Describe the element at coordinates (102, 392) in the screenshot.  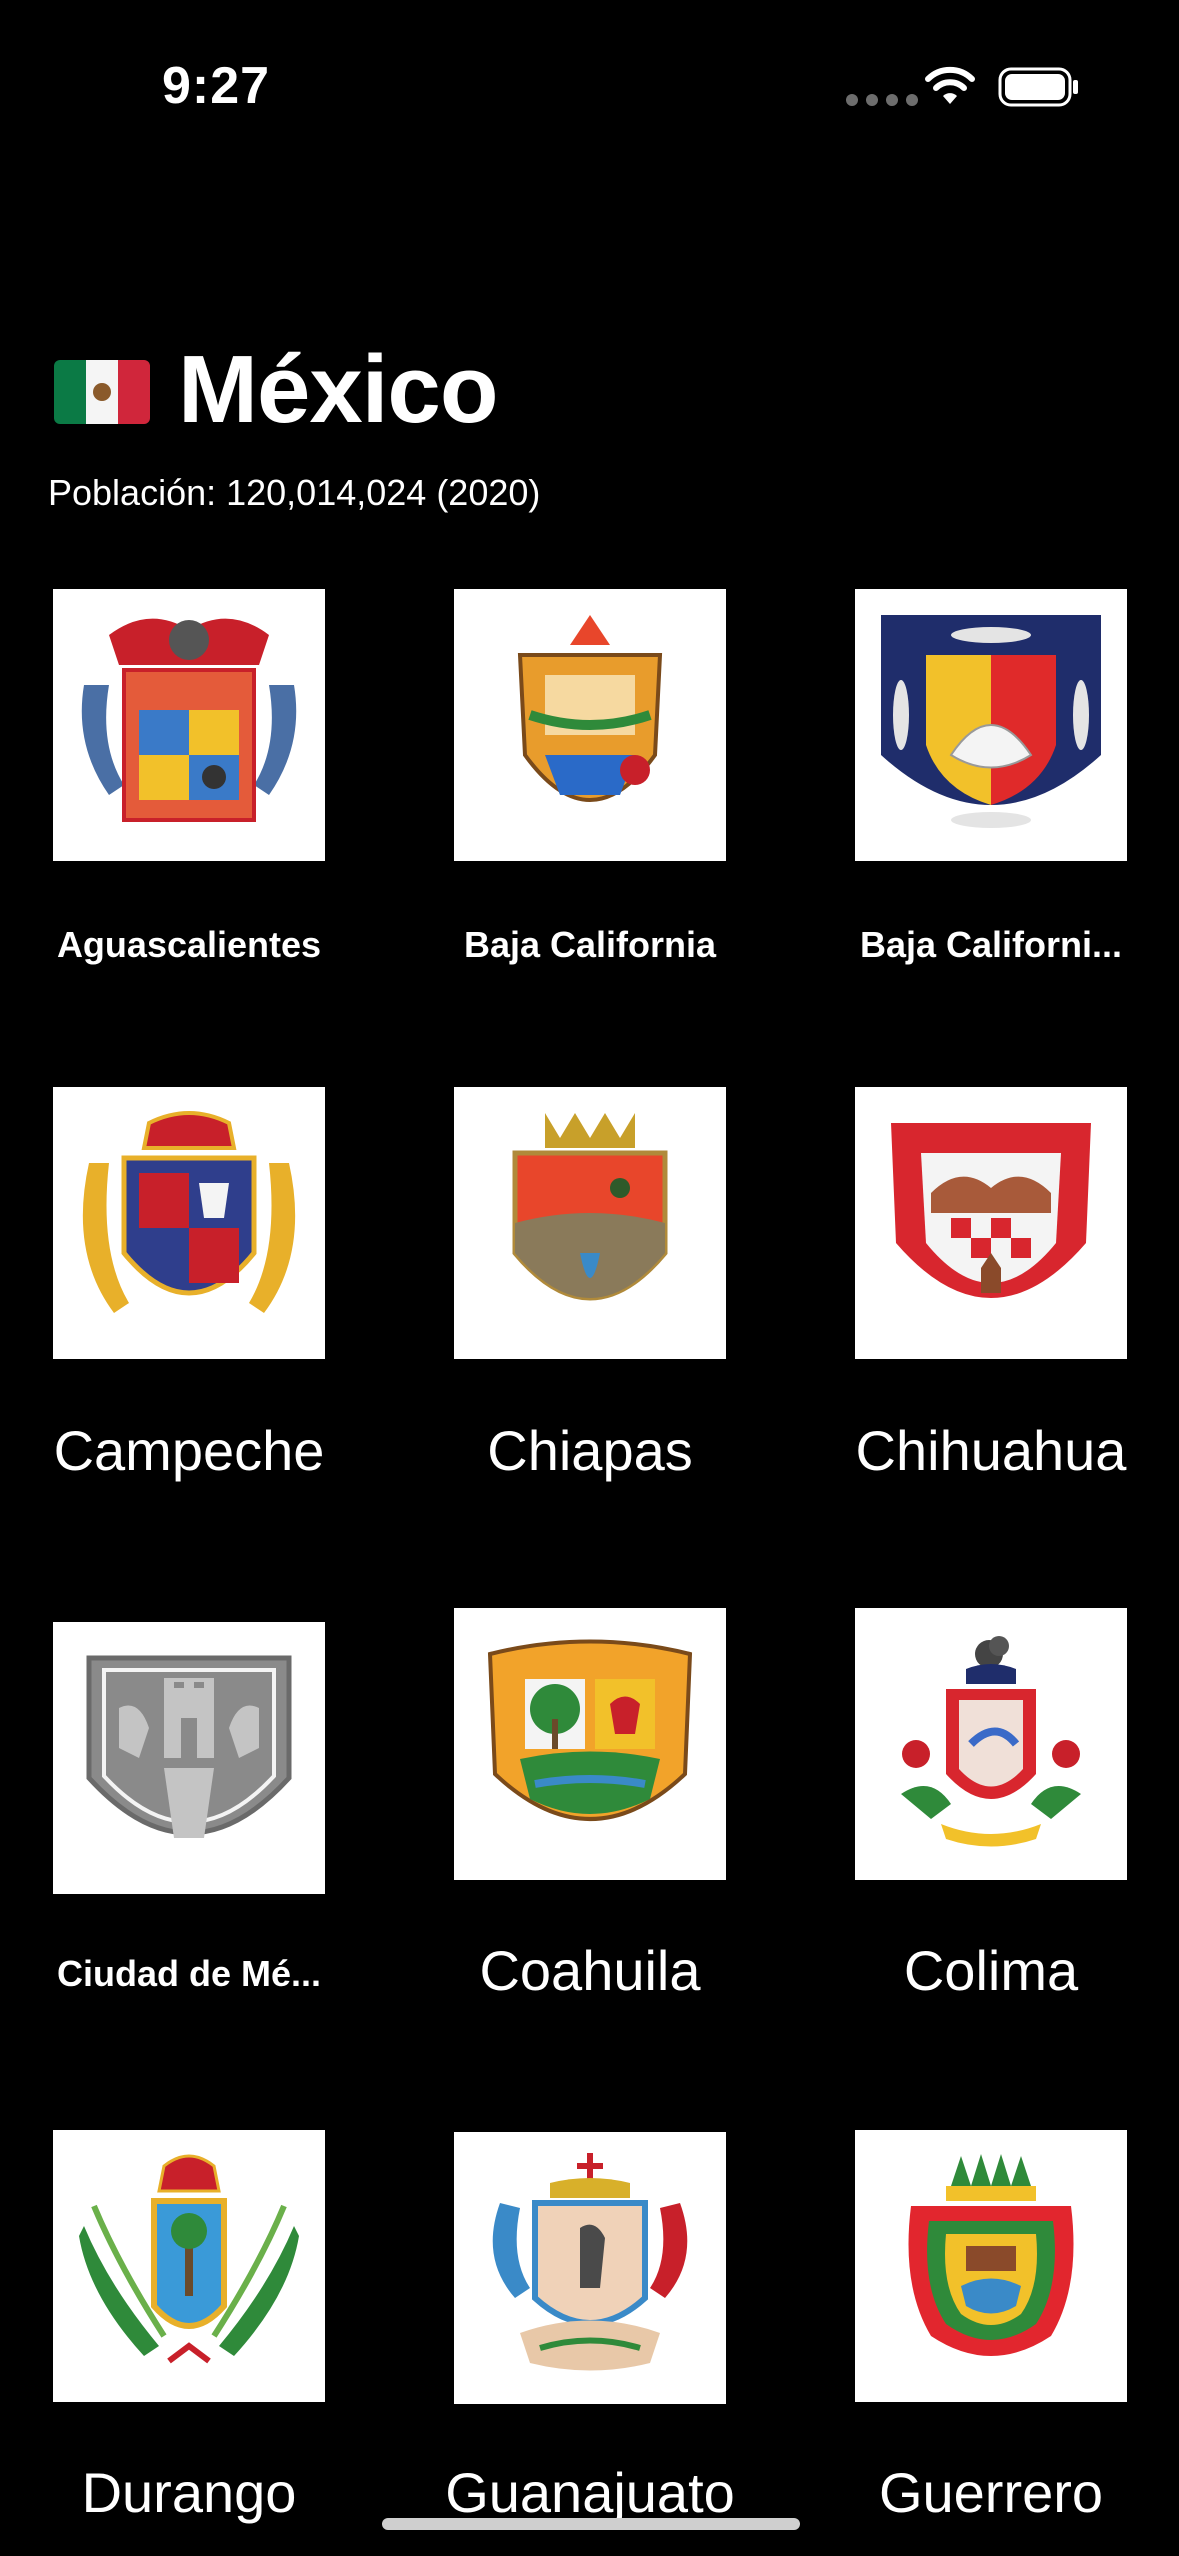
I see `mexico-flag-icon` at that location.